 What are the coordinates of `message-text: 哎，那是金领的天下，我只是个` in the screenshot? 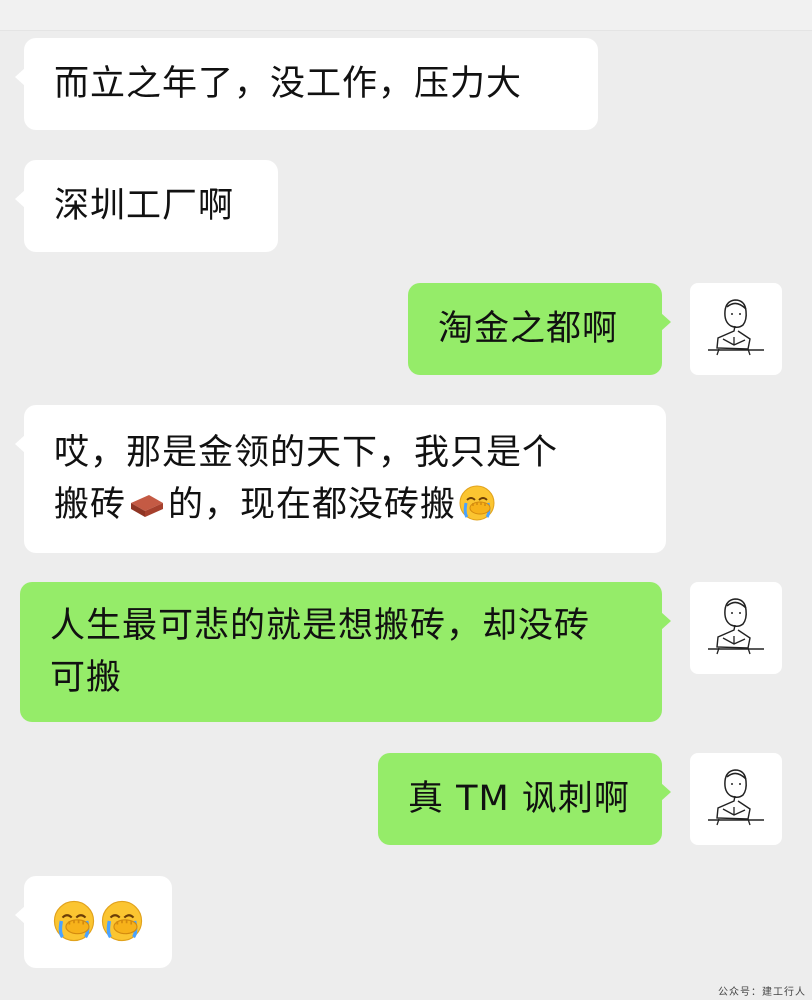 It's located at (306, 453).